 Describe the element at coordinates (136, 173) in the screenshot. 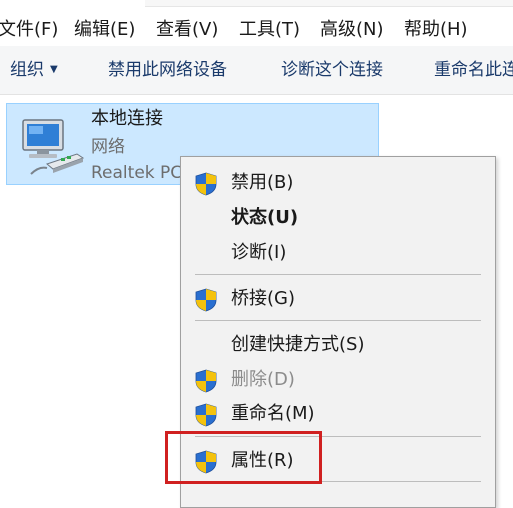

I see `connection-device: Realtek PCIe GbE Family Controller` at that location.